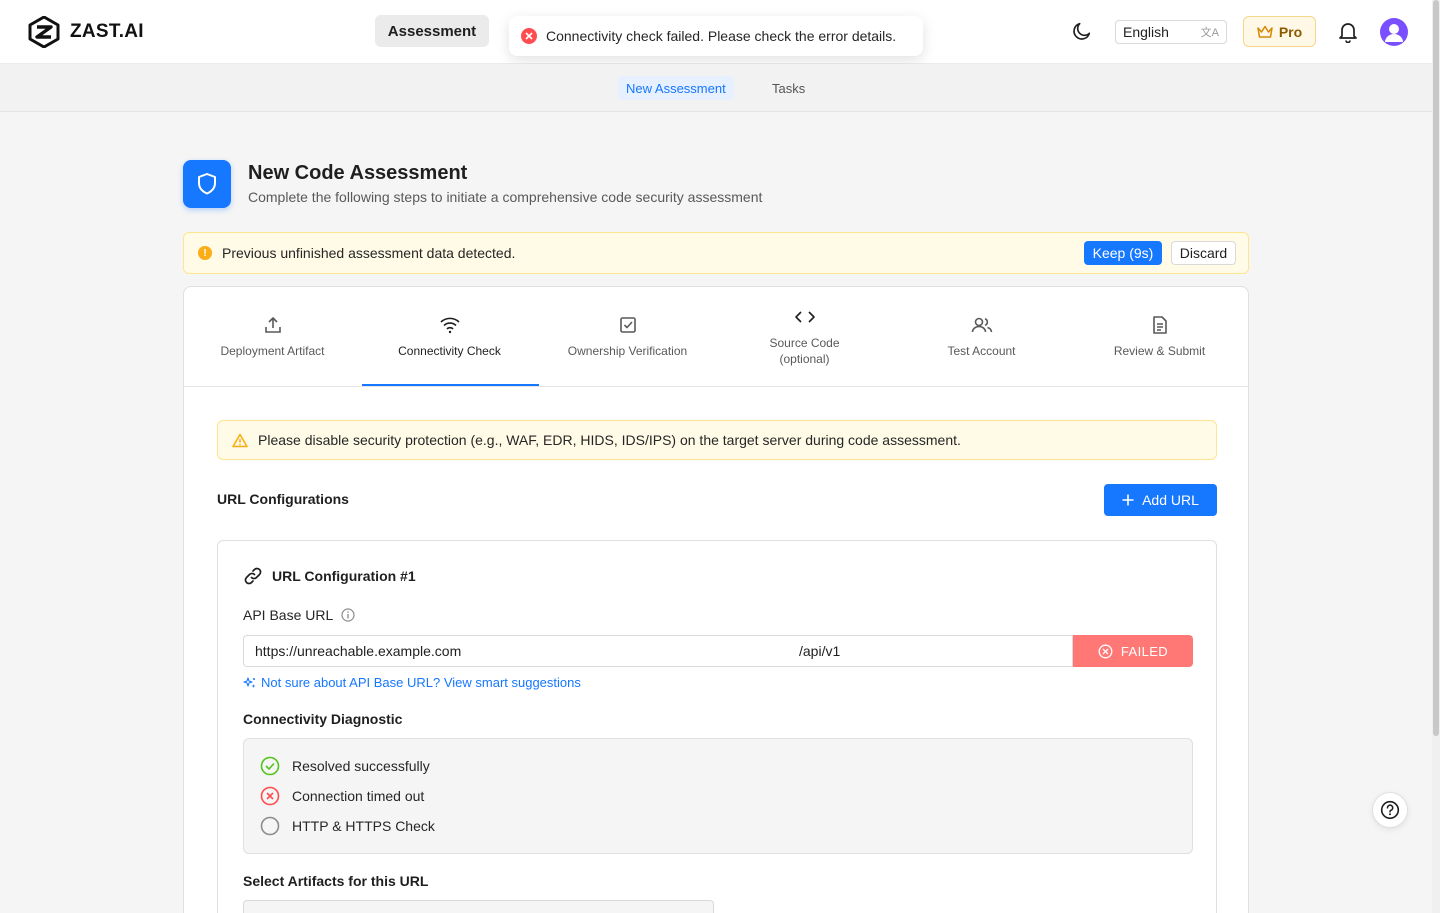 The image size is (1440, 913). What do you see at coordinates (361, 766) in the screenshot?
I see `diagnostic-label: Resolved successfully` at bounding box center [361, 766].